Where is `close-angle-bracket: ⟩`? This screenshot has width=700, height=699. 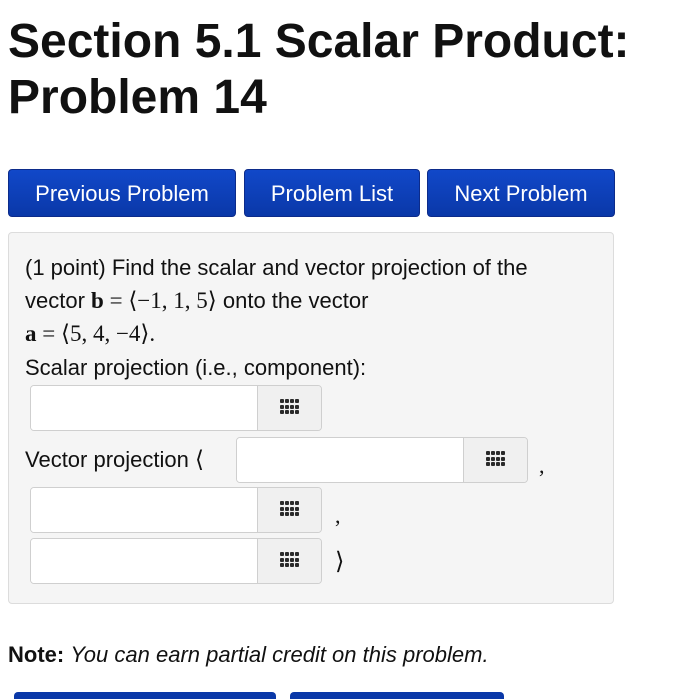
close-angle-bracket: ⟩ is located at coordinates (340, 562).